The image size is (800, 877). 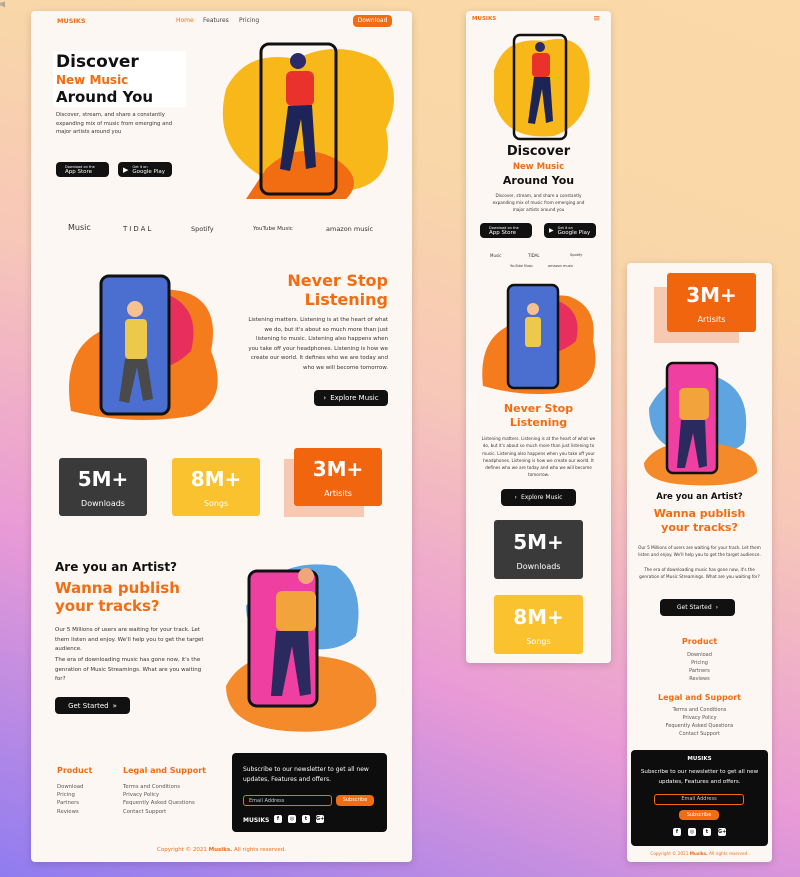 I want to click on hero-line1: Discover, so click(x=97, y=62).